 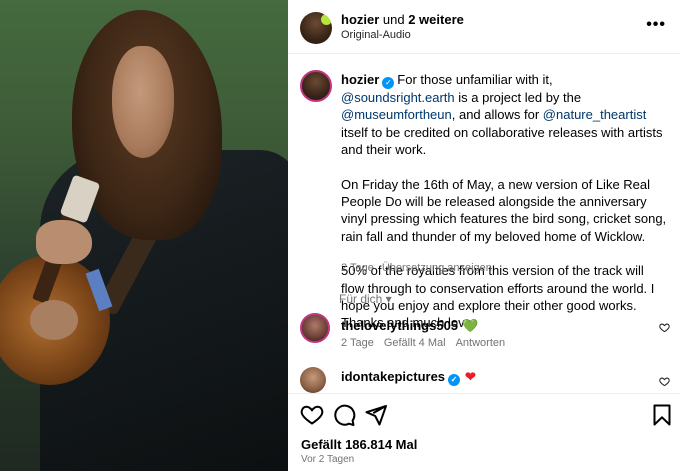 I want to click on photo-face, so click(x=143, y=102).